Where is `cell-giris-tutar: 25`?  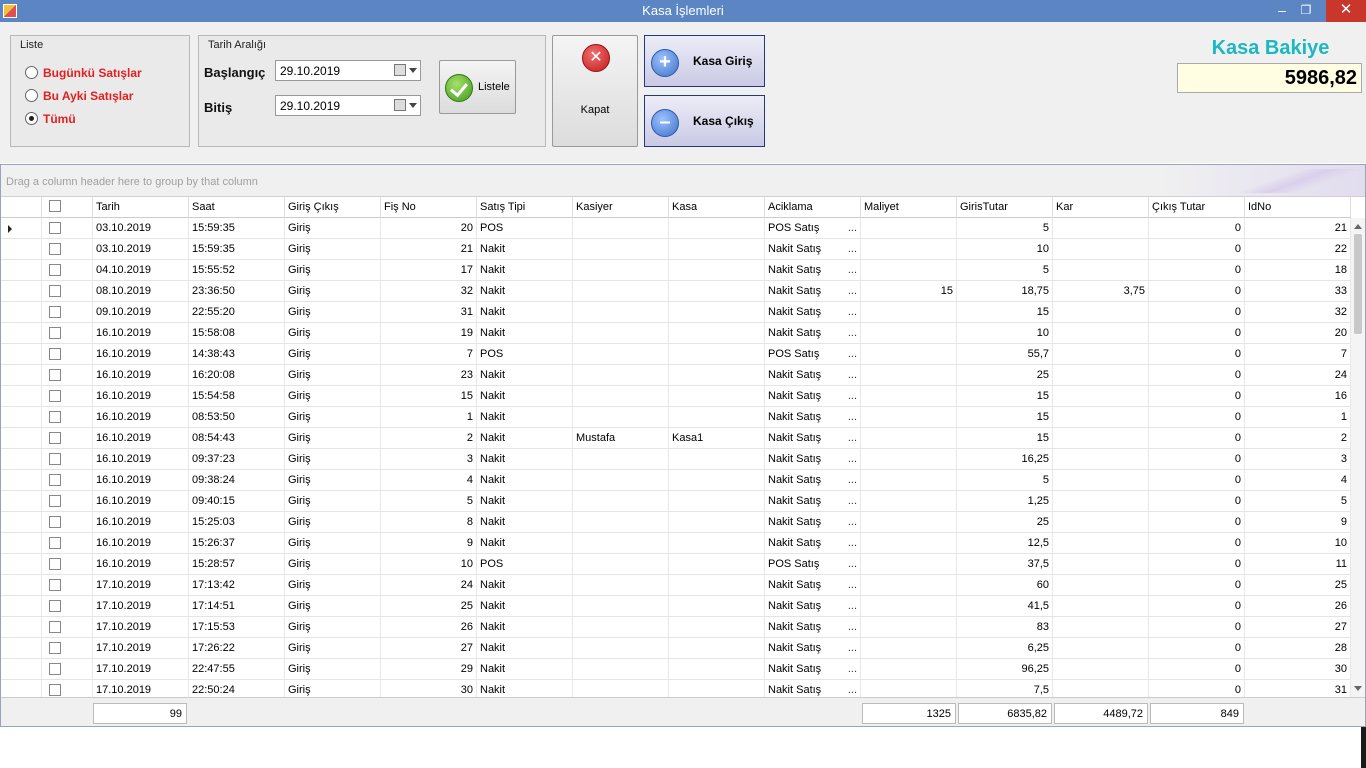 cell-giris-tutar: 25 is located at coordinates (1005, 522).